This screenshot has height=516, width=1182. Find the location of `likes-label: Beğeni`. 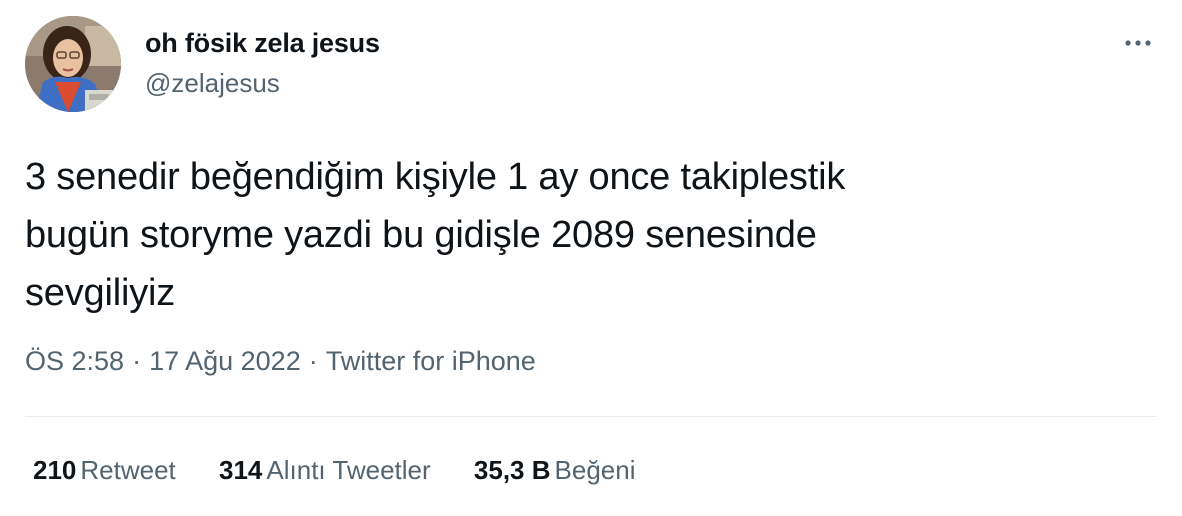

likes-label: Beğeni is located at coordinates (595, 470).